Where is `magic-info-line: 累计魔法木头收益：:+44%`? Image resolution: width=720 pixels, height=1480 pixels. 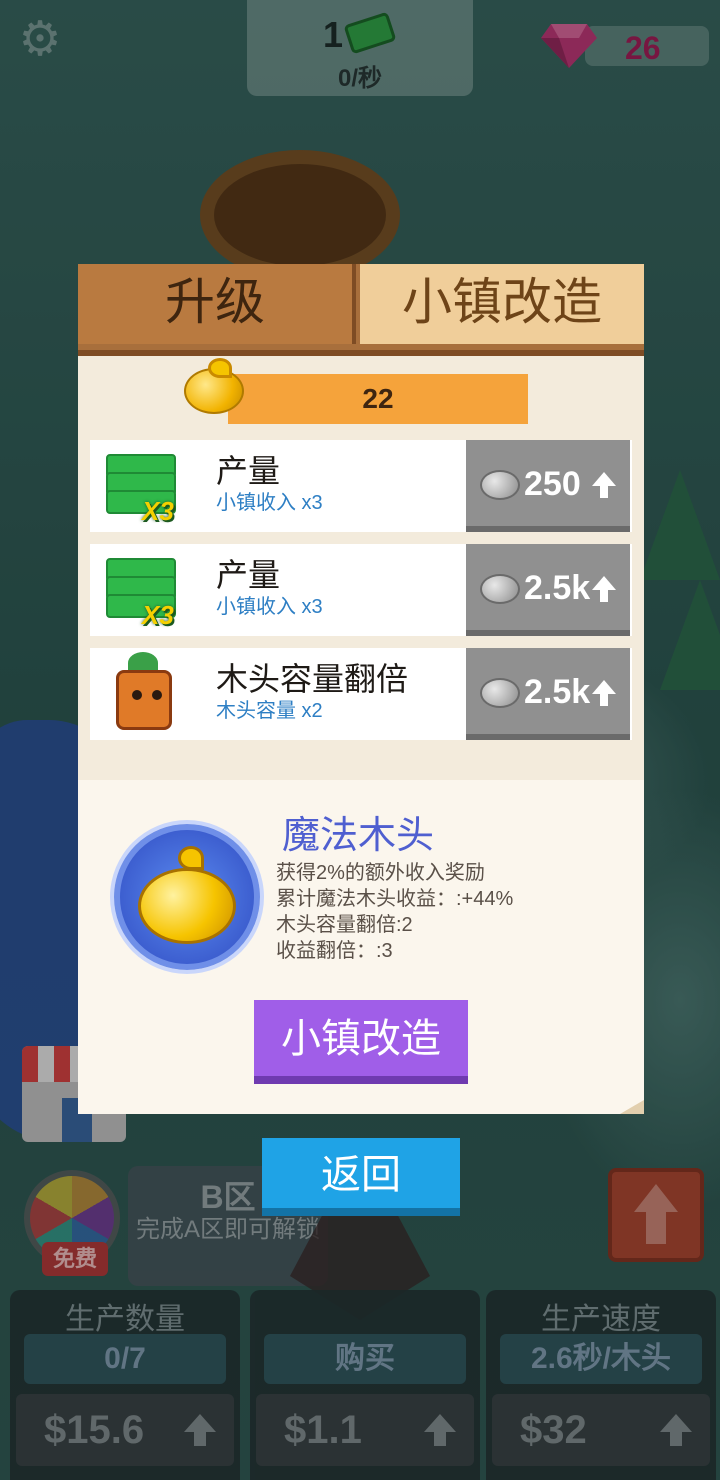
magic-info-line: 累计魔法木头收益：:+44% is located at coordinates (395, 899).